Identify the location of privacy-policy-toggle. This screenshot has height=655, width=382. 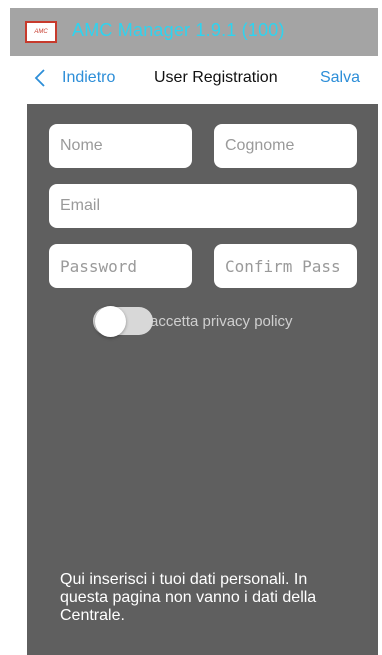
(123, 321).